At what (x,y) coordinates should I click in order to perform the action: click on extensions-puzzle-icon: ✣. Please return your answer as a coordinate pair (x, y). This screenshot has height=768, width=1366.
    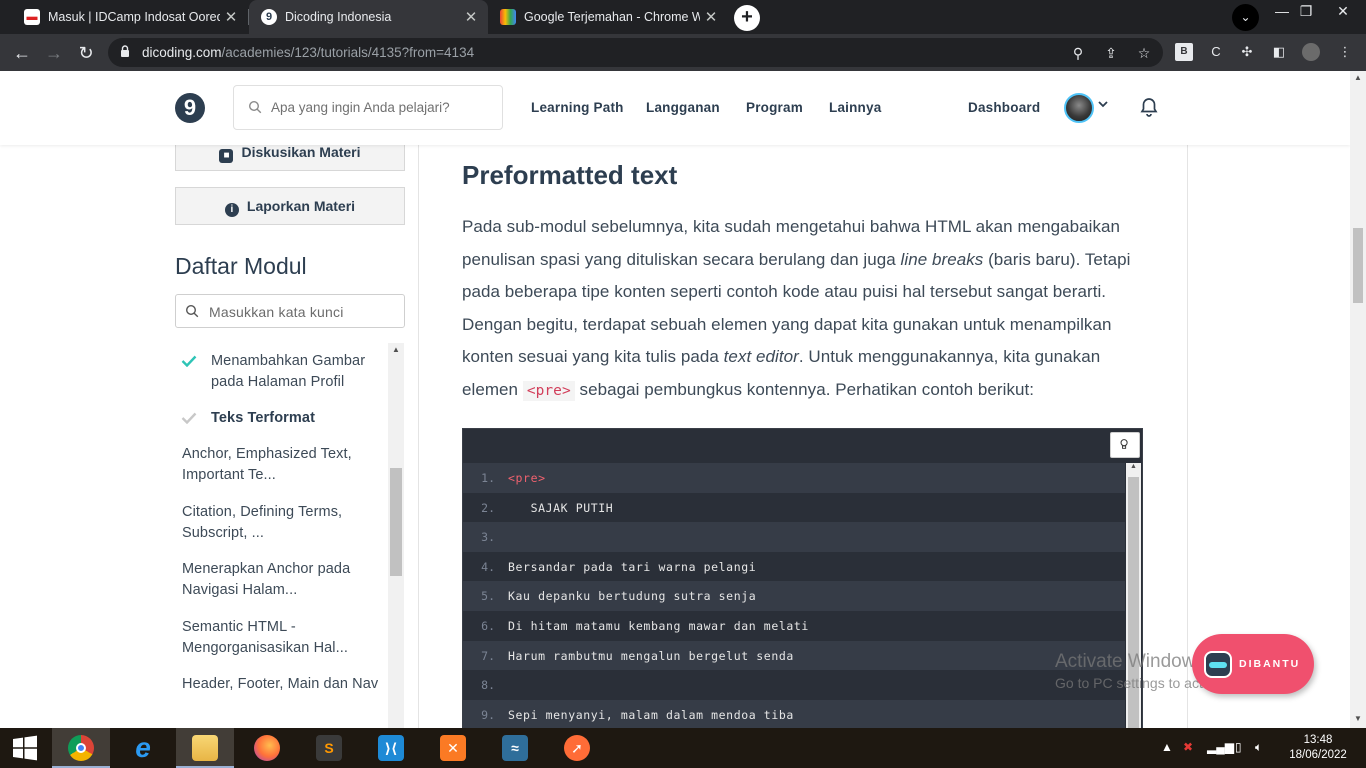
    Looking at the image, I should click on (1247, 52).